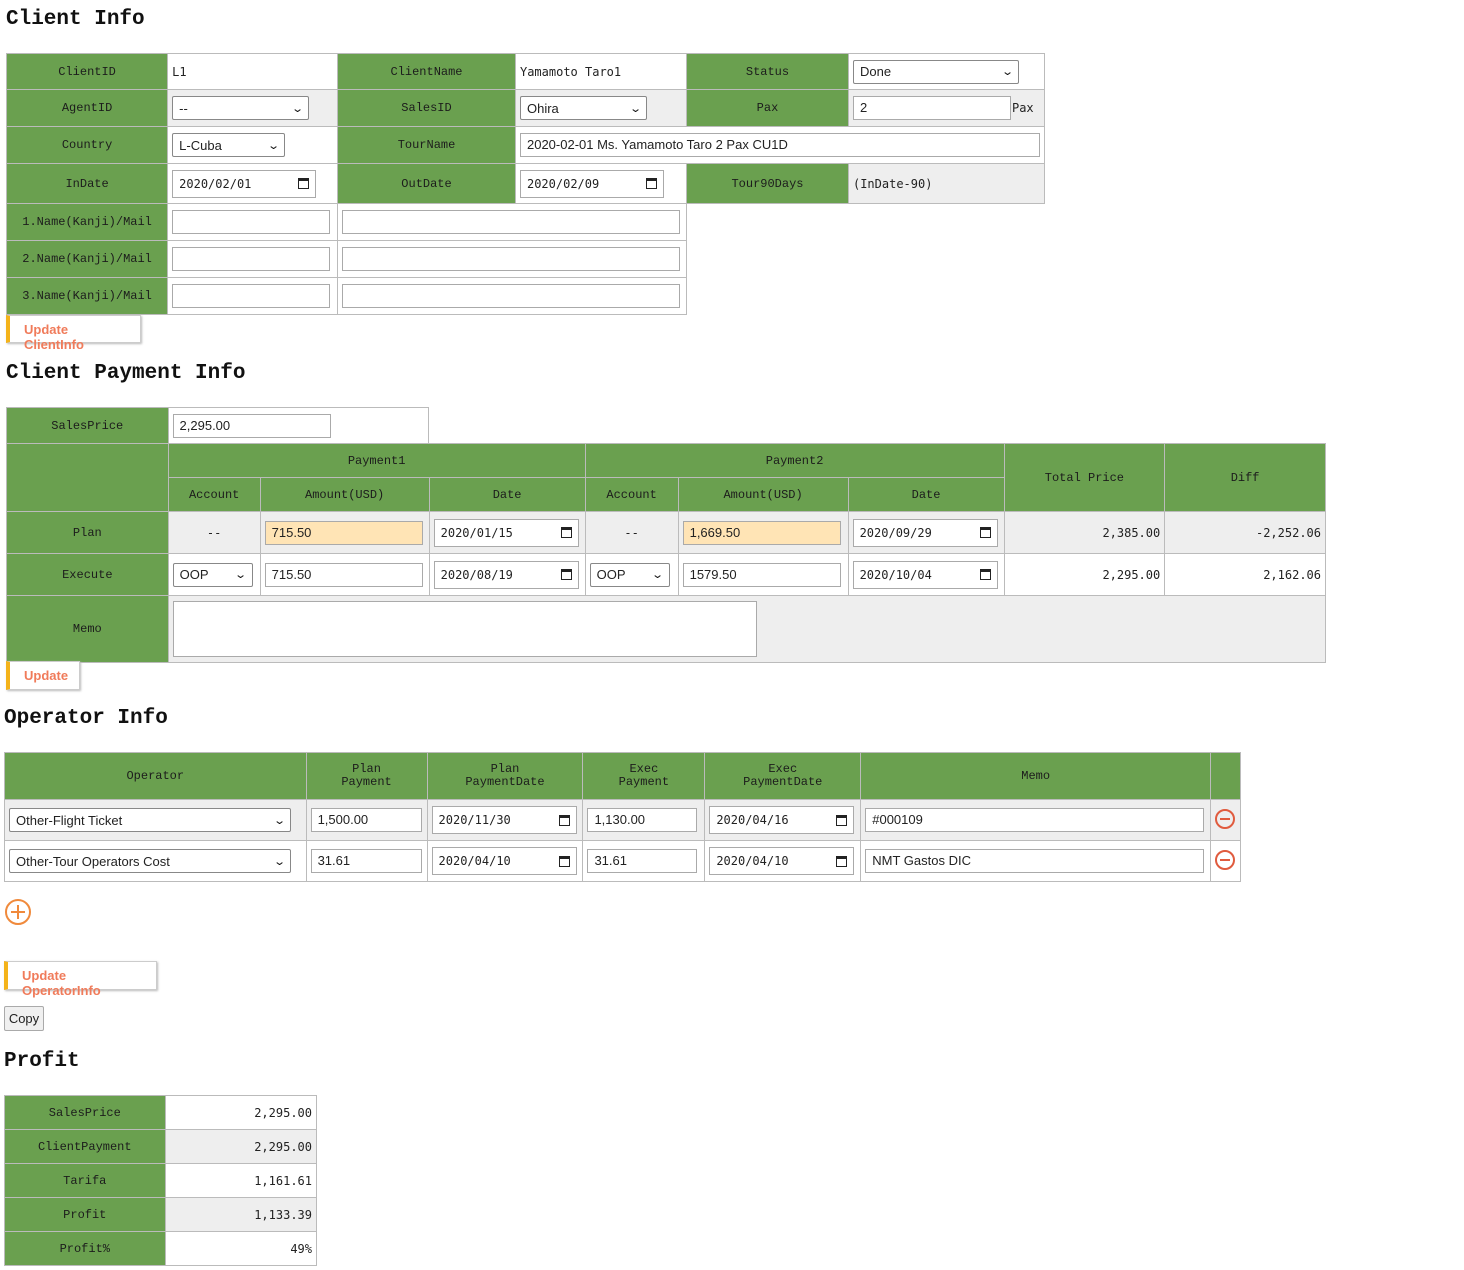  I want to click on name1-label: 1.Name(Kanji)/Mail, so click(87, 222).